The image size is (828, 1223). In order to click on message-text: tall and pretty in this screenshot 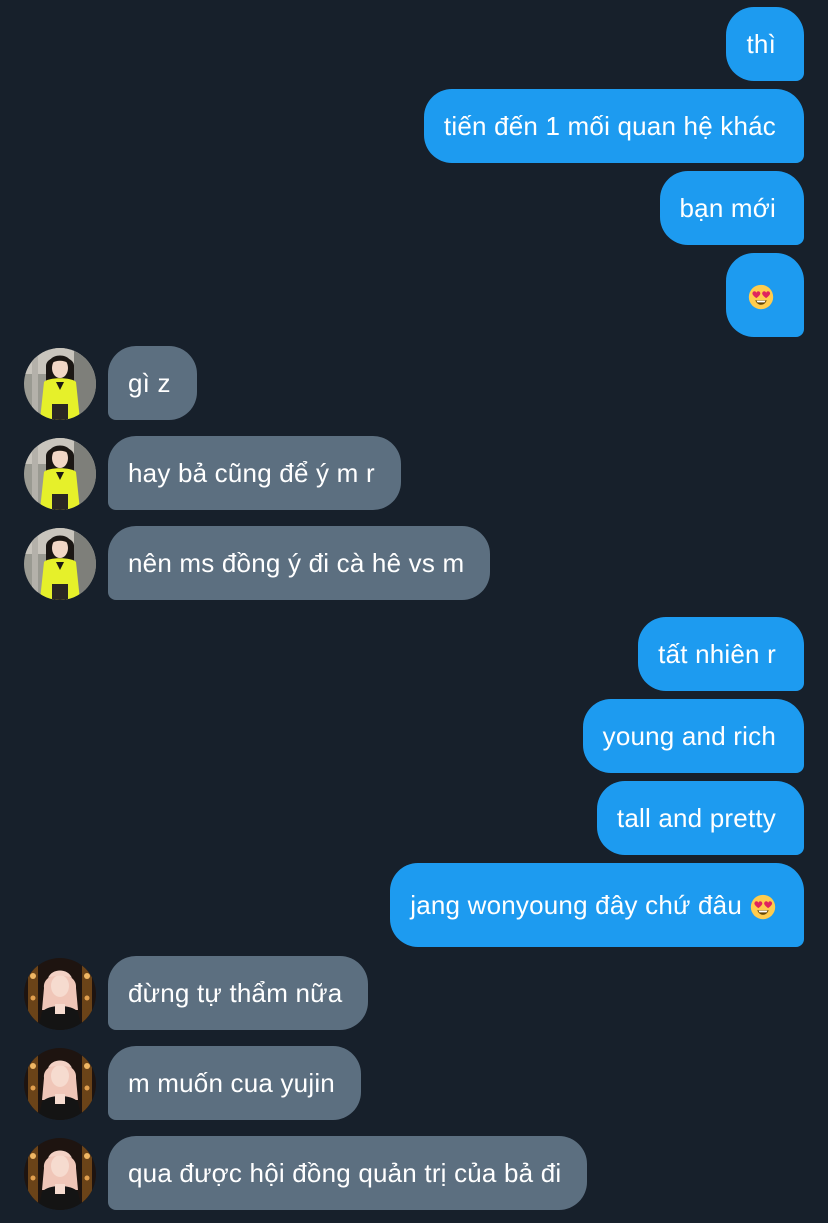, I will do `click(696, 818)`.